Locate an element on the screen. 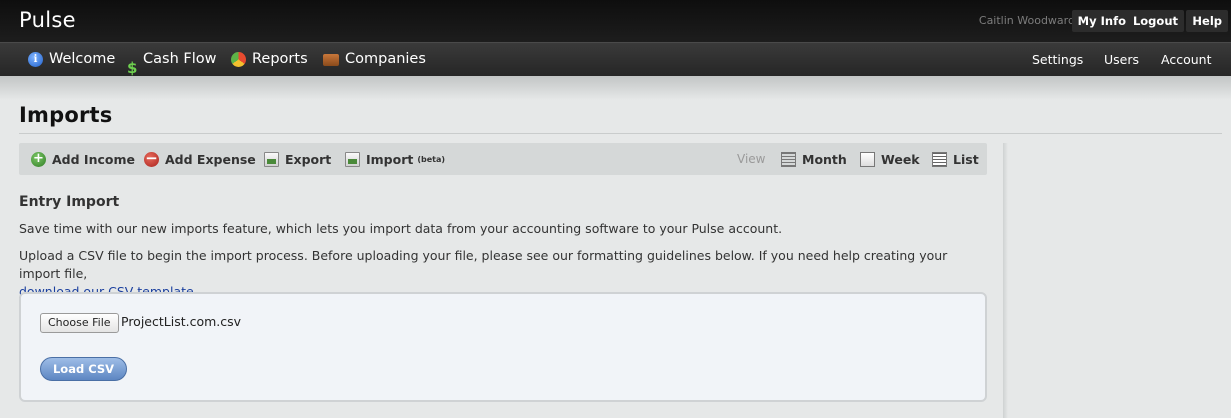 Image resolution: width=1231 pixels, height=418 pixels. nav-item-companies: Companies is located at coordinates (374, 59).